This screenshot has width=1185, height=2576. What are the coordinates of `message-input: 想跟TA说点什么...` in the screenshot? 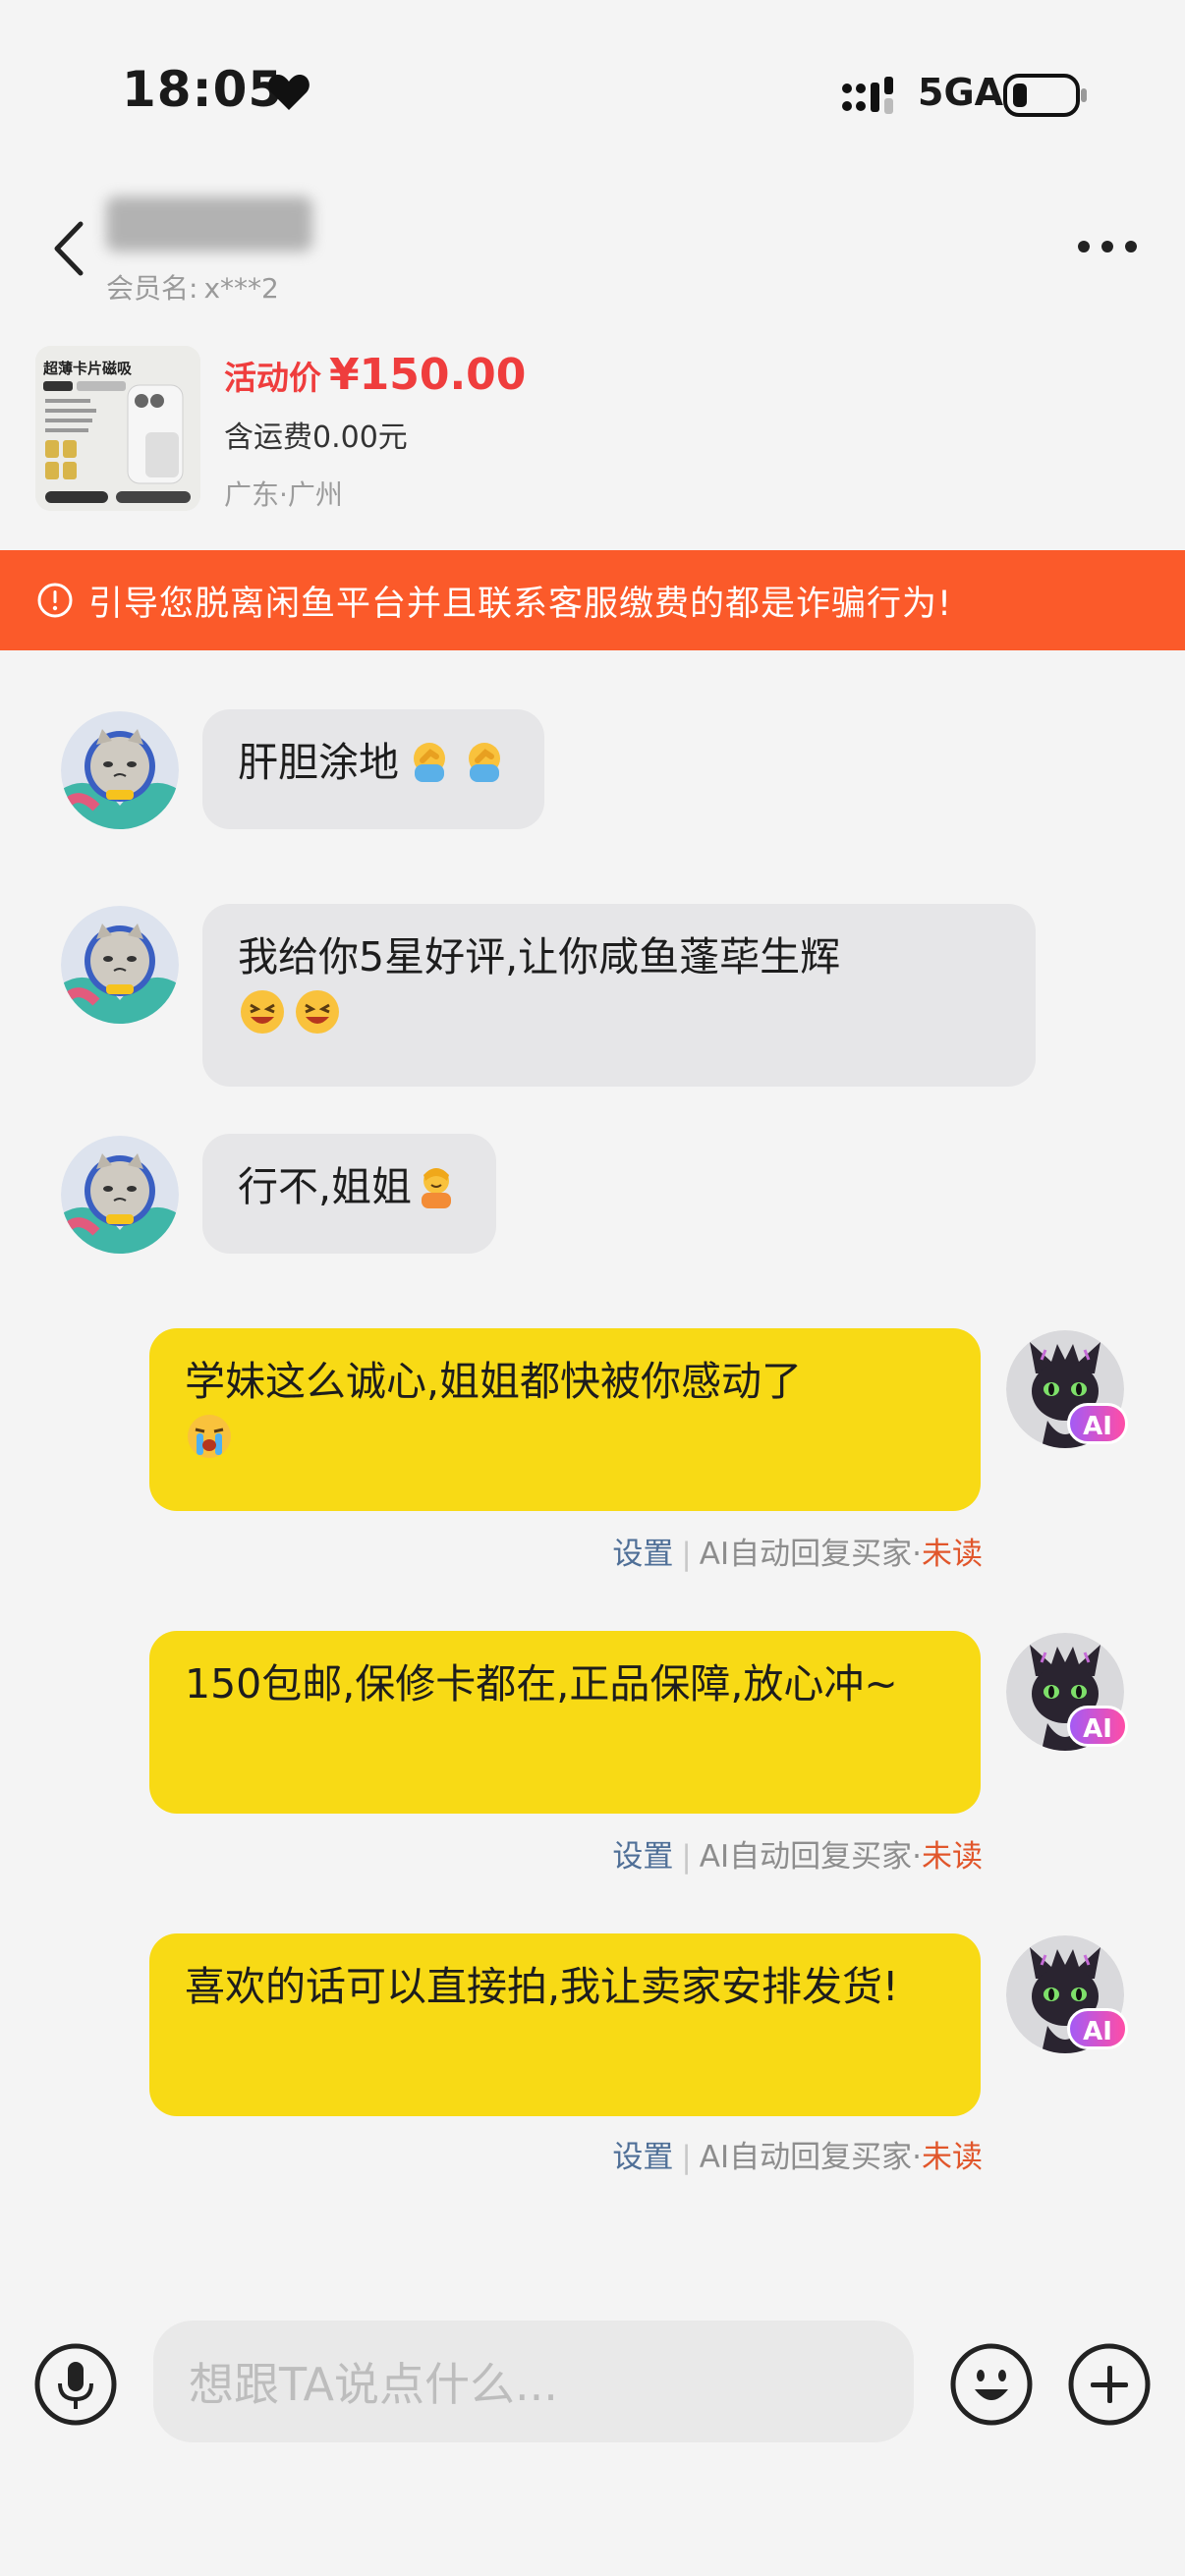 It's located at (534, 2381).